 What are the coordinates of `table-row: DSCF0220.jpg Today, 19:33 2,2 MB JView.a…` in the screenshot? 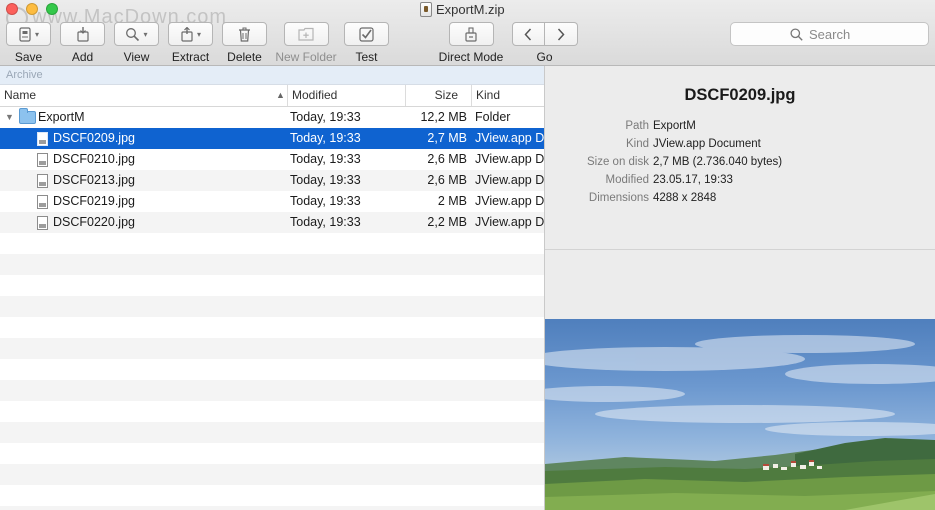 It's located at (272, 222).